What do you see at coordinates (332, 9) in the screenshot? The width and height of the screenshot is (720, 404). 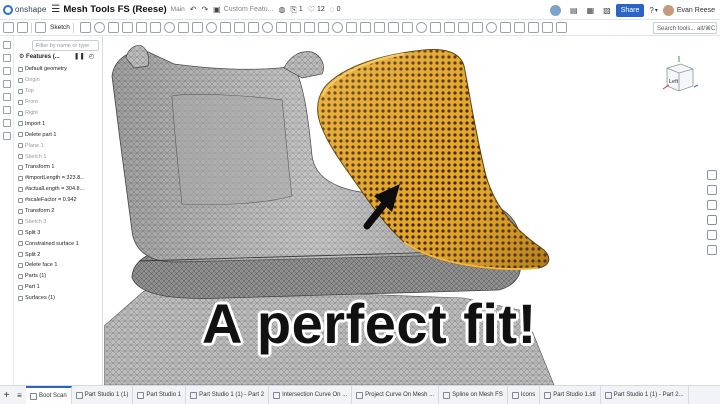 I see `comments-icon: ◌` at bounding box center [332, 9].